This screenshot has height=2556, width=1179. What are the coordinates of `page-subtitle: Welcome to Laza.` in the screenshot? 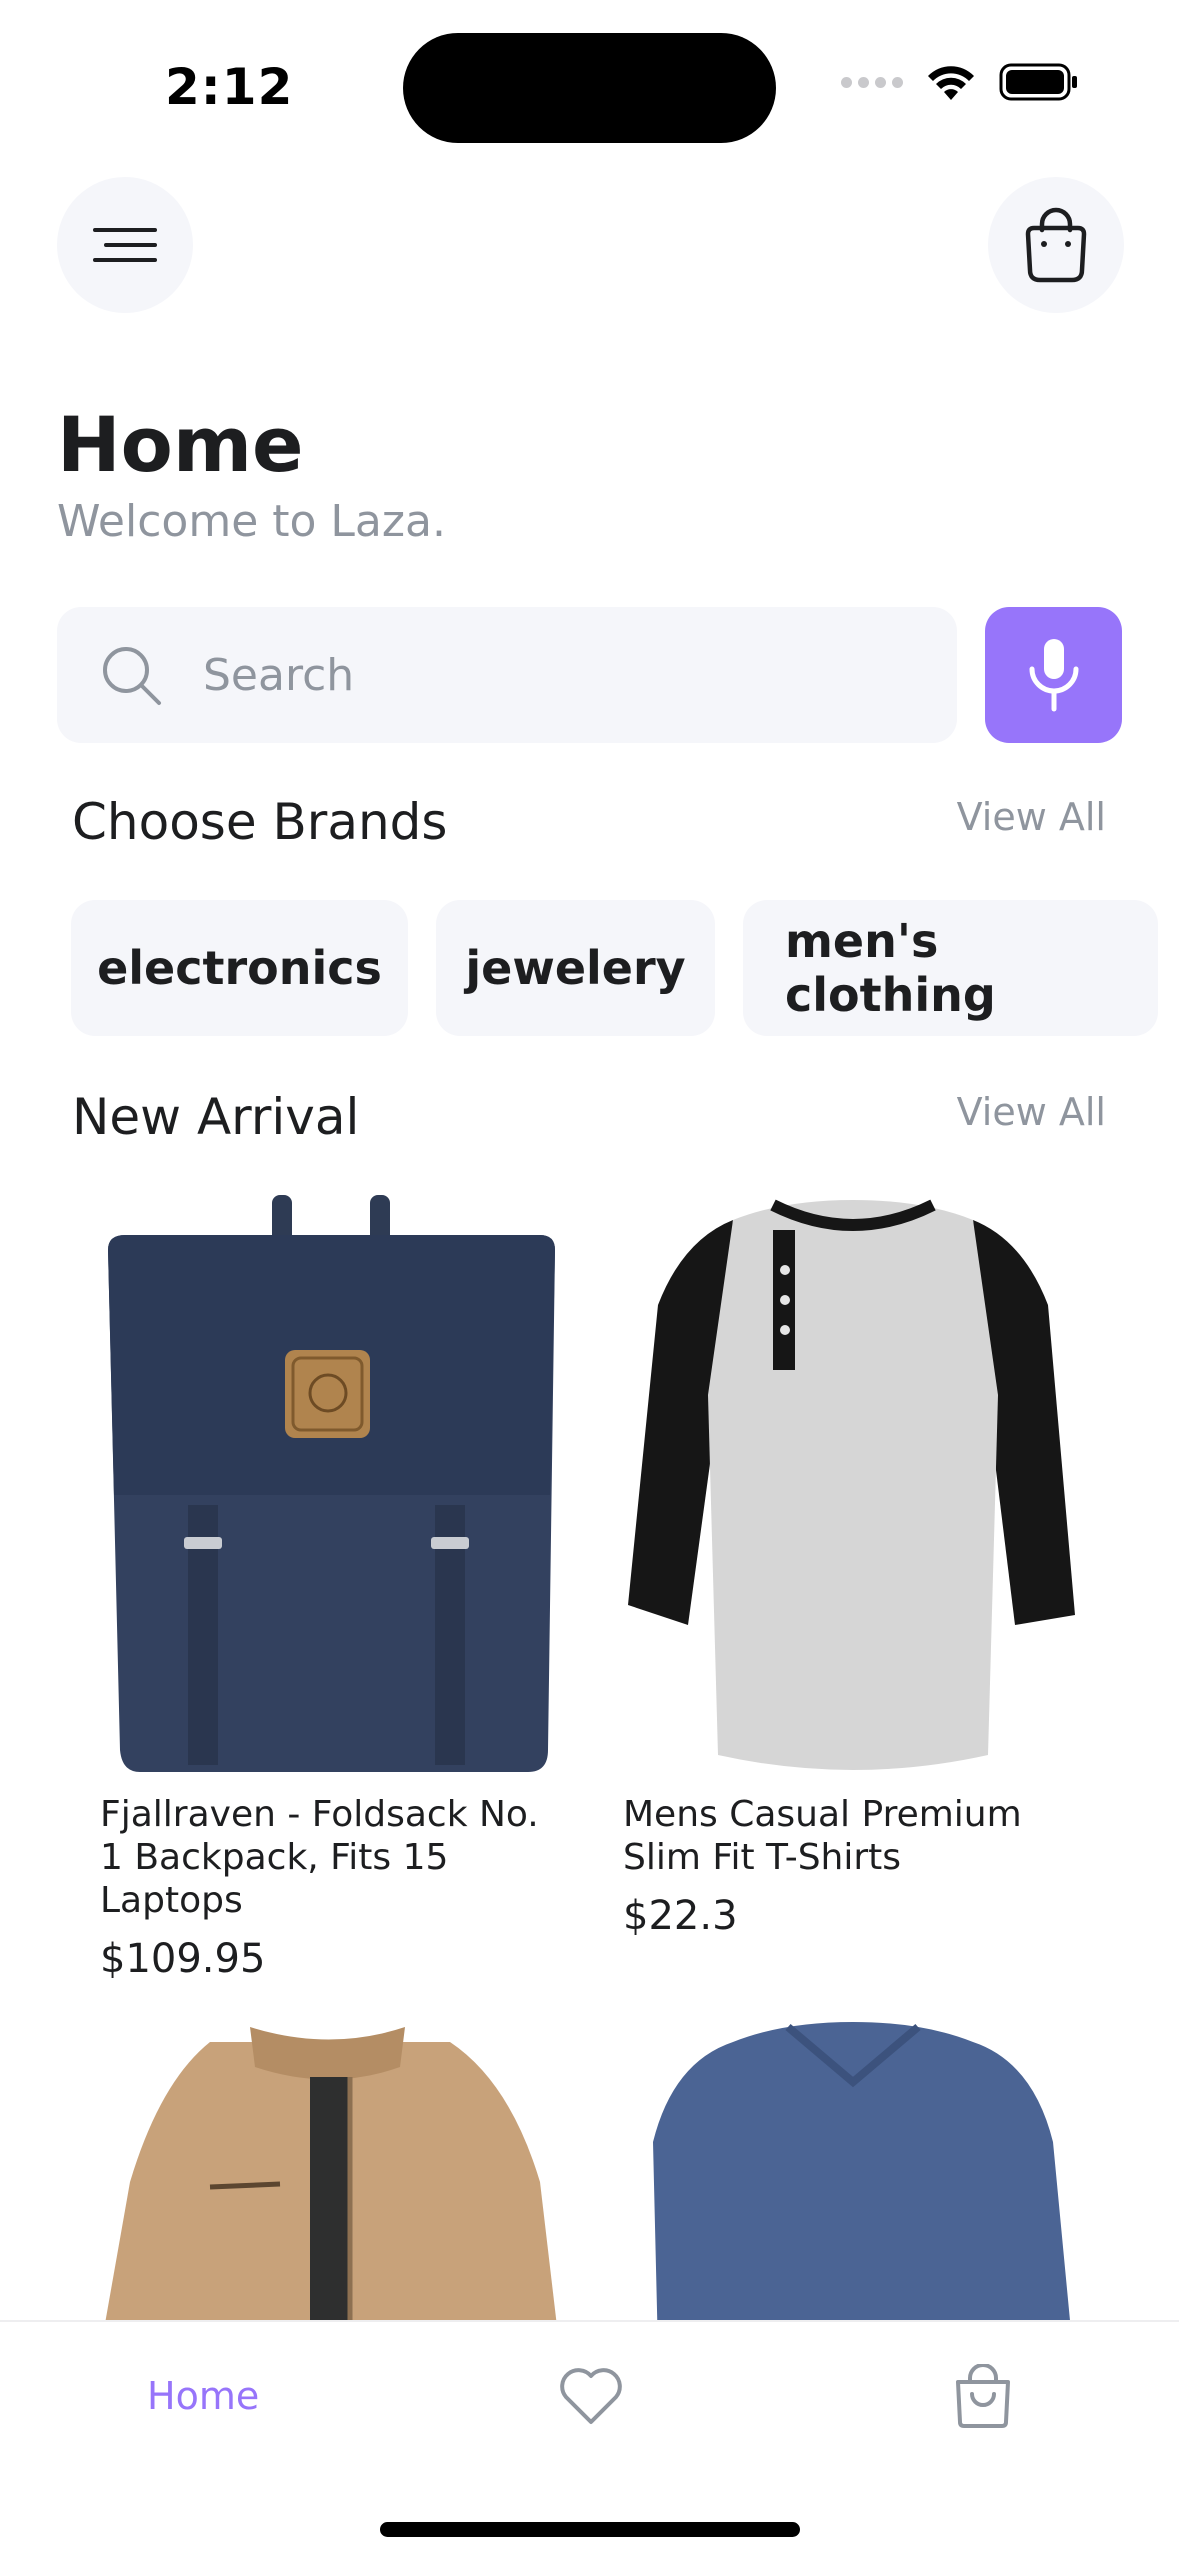 It's located at (251, 521).